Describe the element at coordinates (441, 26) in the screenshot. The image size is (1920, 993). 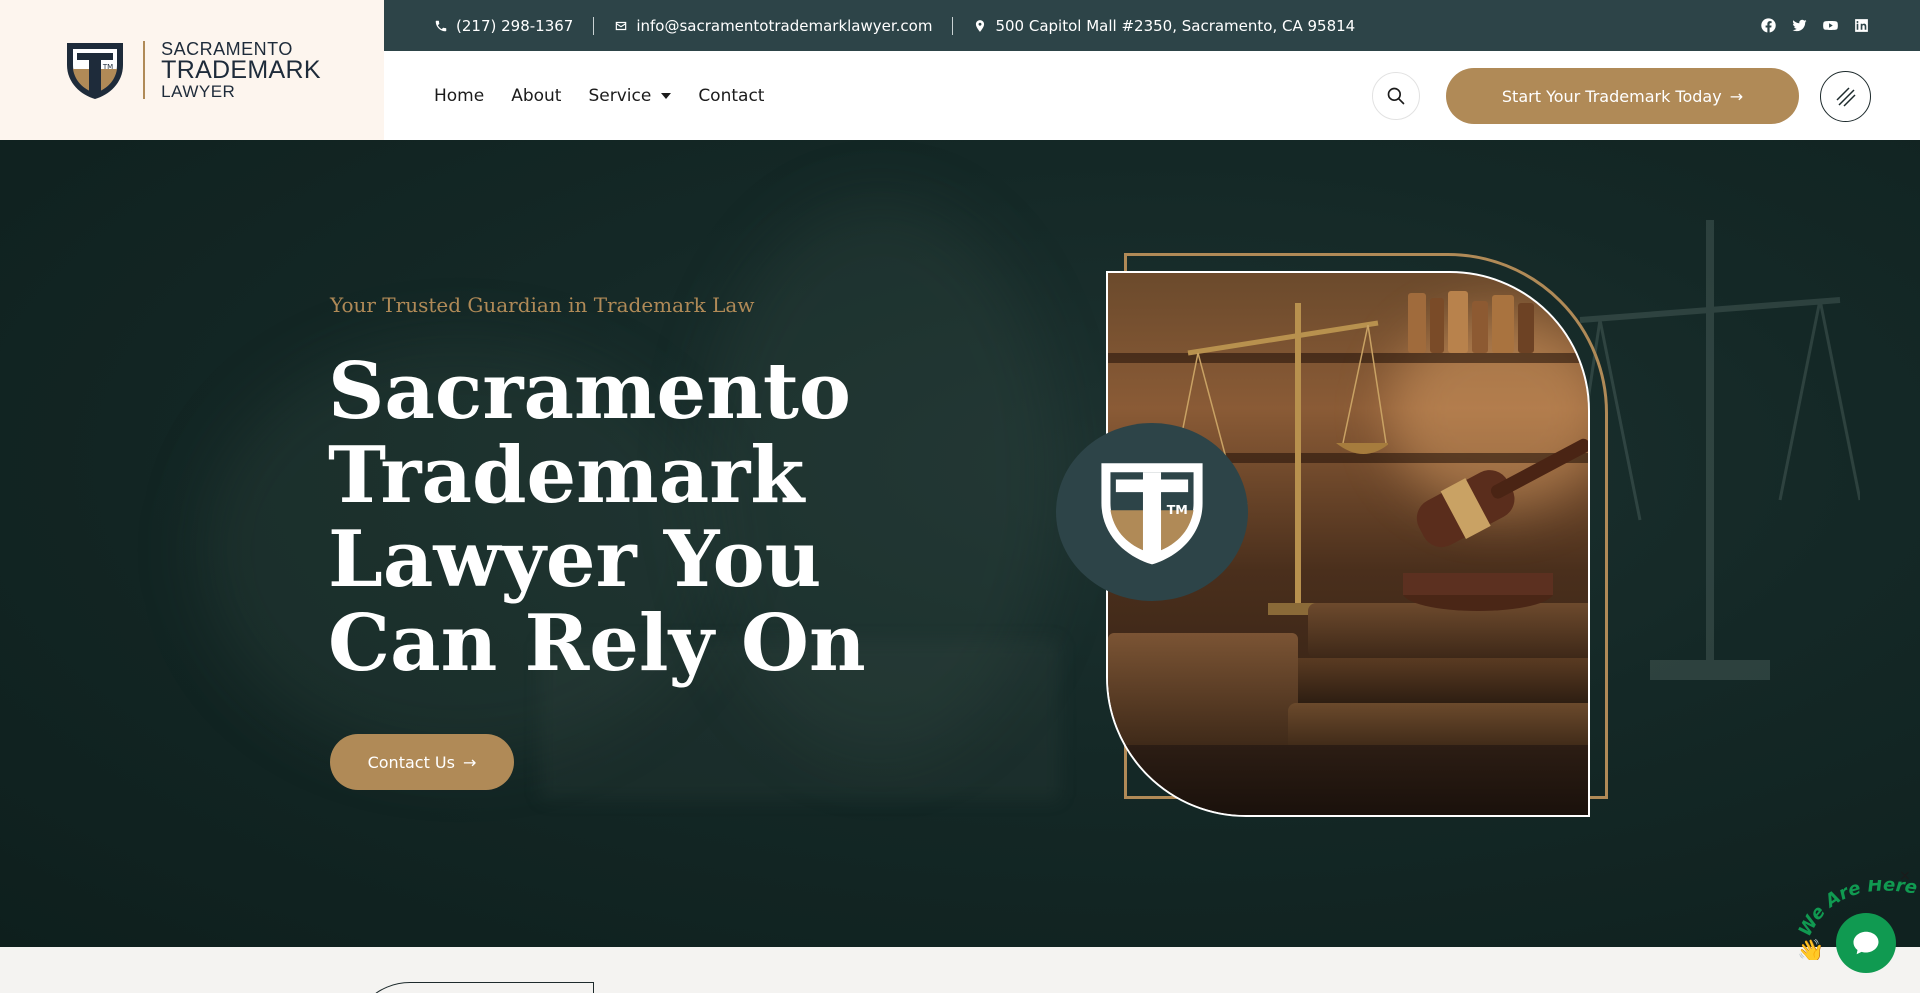
I see `phone-icon` at that location.